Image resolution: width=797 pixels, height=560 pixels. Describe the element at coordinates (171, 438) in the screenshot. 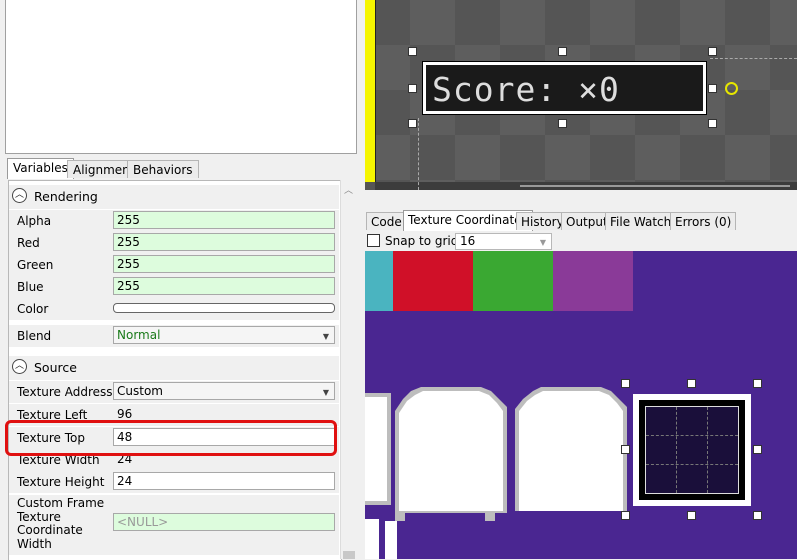

I see `annotation-highlight` at that location.